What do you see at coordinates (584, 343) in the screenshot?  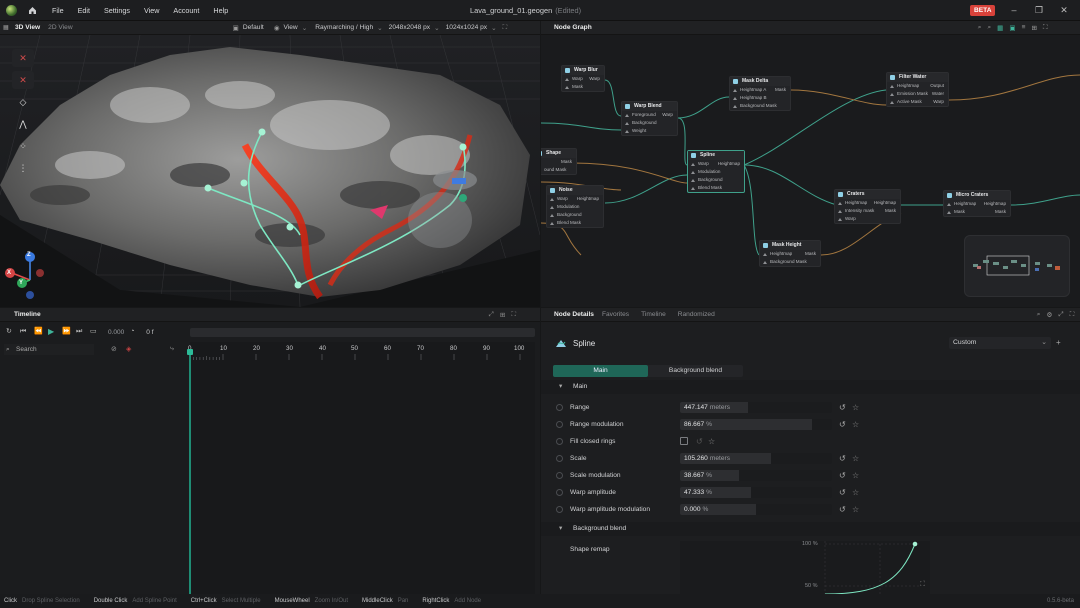 I see `node-name: Spline` at bounding box center [584, 343].